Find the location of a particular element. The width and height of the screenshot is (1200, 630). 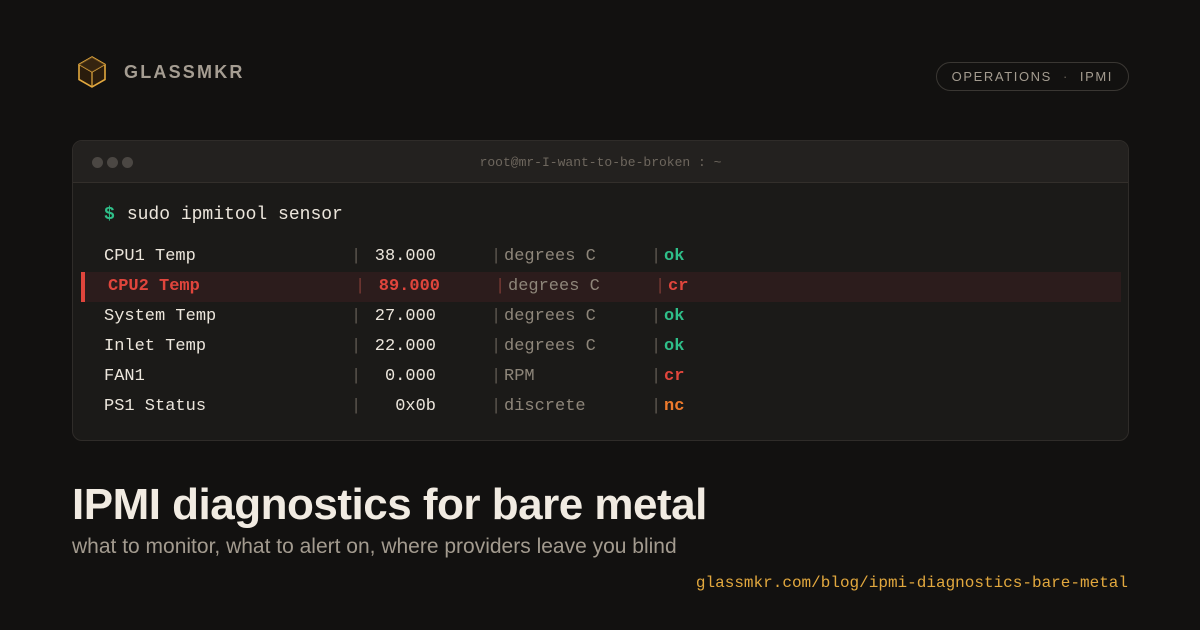

sensor-name: Inlet Temp is located at coordinates (155, 346).